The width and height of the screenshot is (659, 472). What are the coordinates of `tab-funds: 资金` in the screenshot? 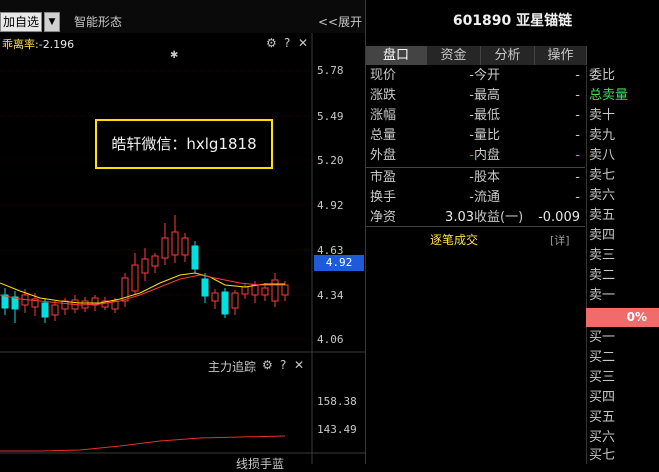 It's located at (454, 55).